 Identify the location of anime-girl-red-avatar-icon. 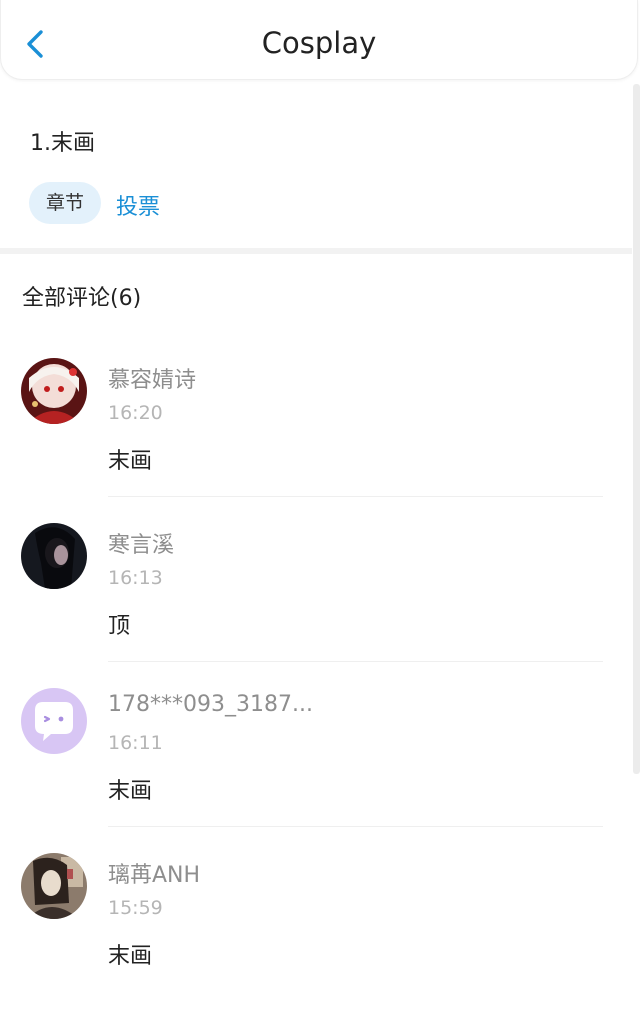
(54, 391).